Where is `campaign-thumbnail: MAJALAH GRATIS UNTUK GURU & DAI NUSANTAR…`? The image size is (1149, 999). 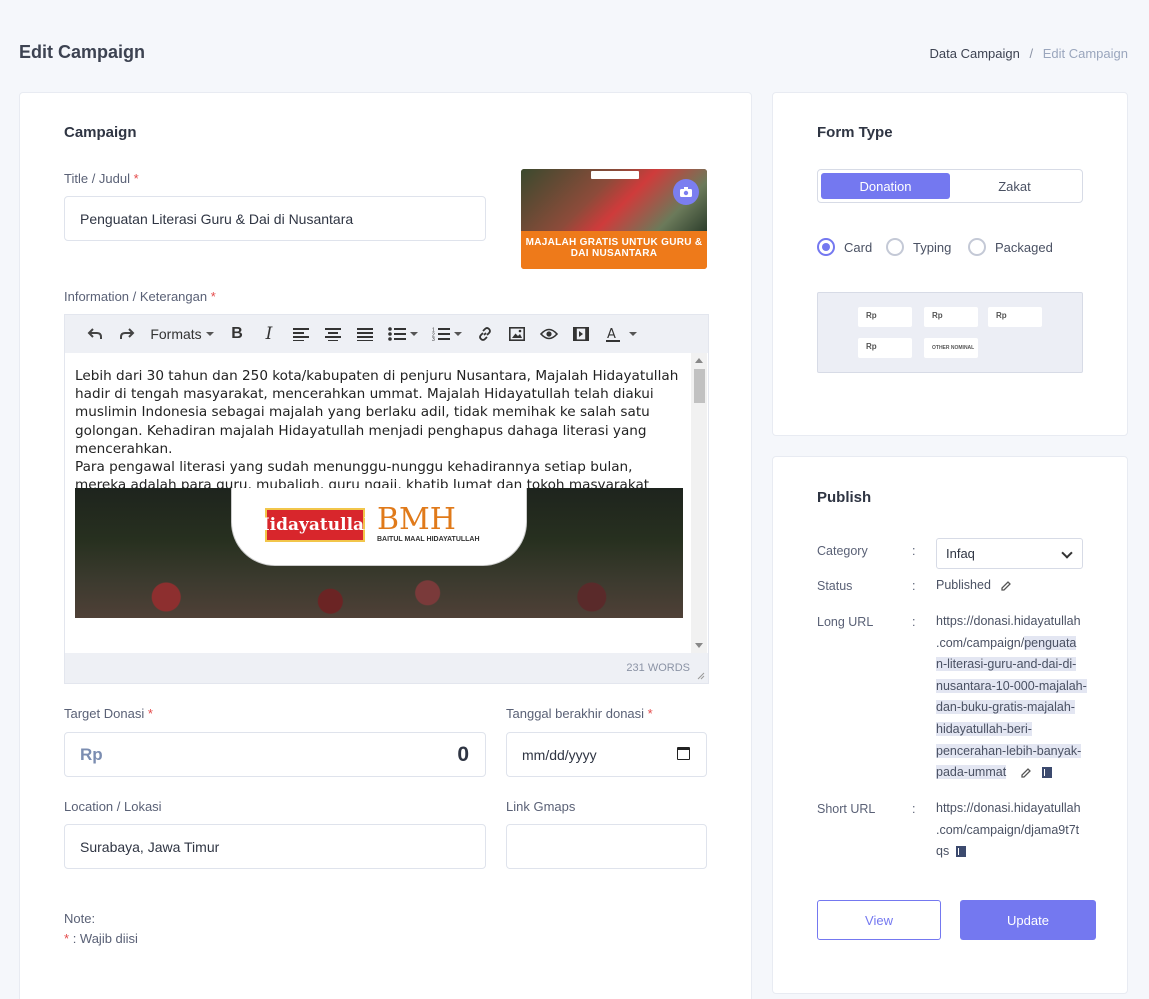
campaign-thumbnail: MAJALAH GRATIS UNTUK GURU & DAI NUSANTAR… is located at coordinates (614, 219).